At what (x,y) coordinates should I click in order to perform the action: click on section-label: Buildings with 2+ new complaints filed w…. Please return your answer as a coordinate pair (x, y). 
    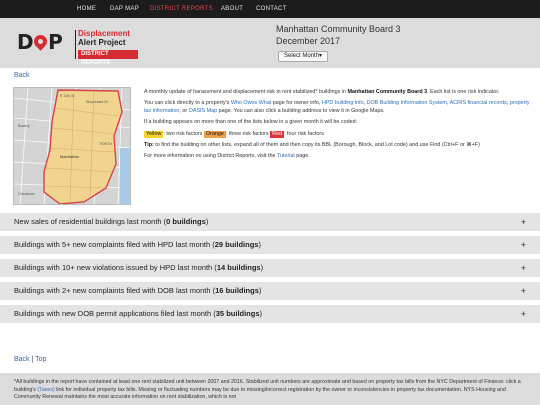
    Looking at the image, I should click on (137, 291).